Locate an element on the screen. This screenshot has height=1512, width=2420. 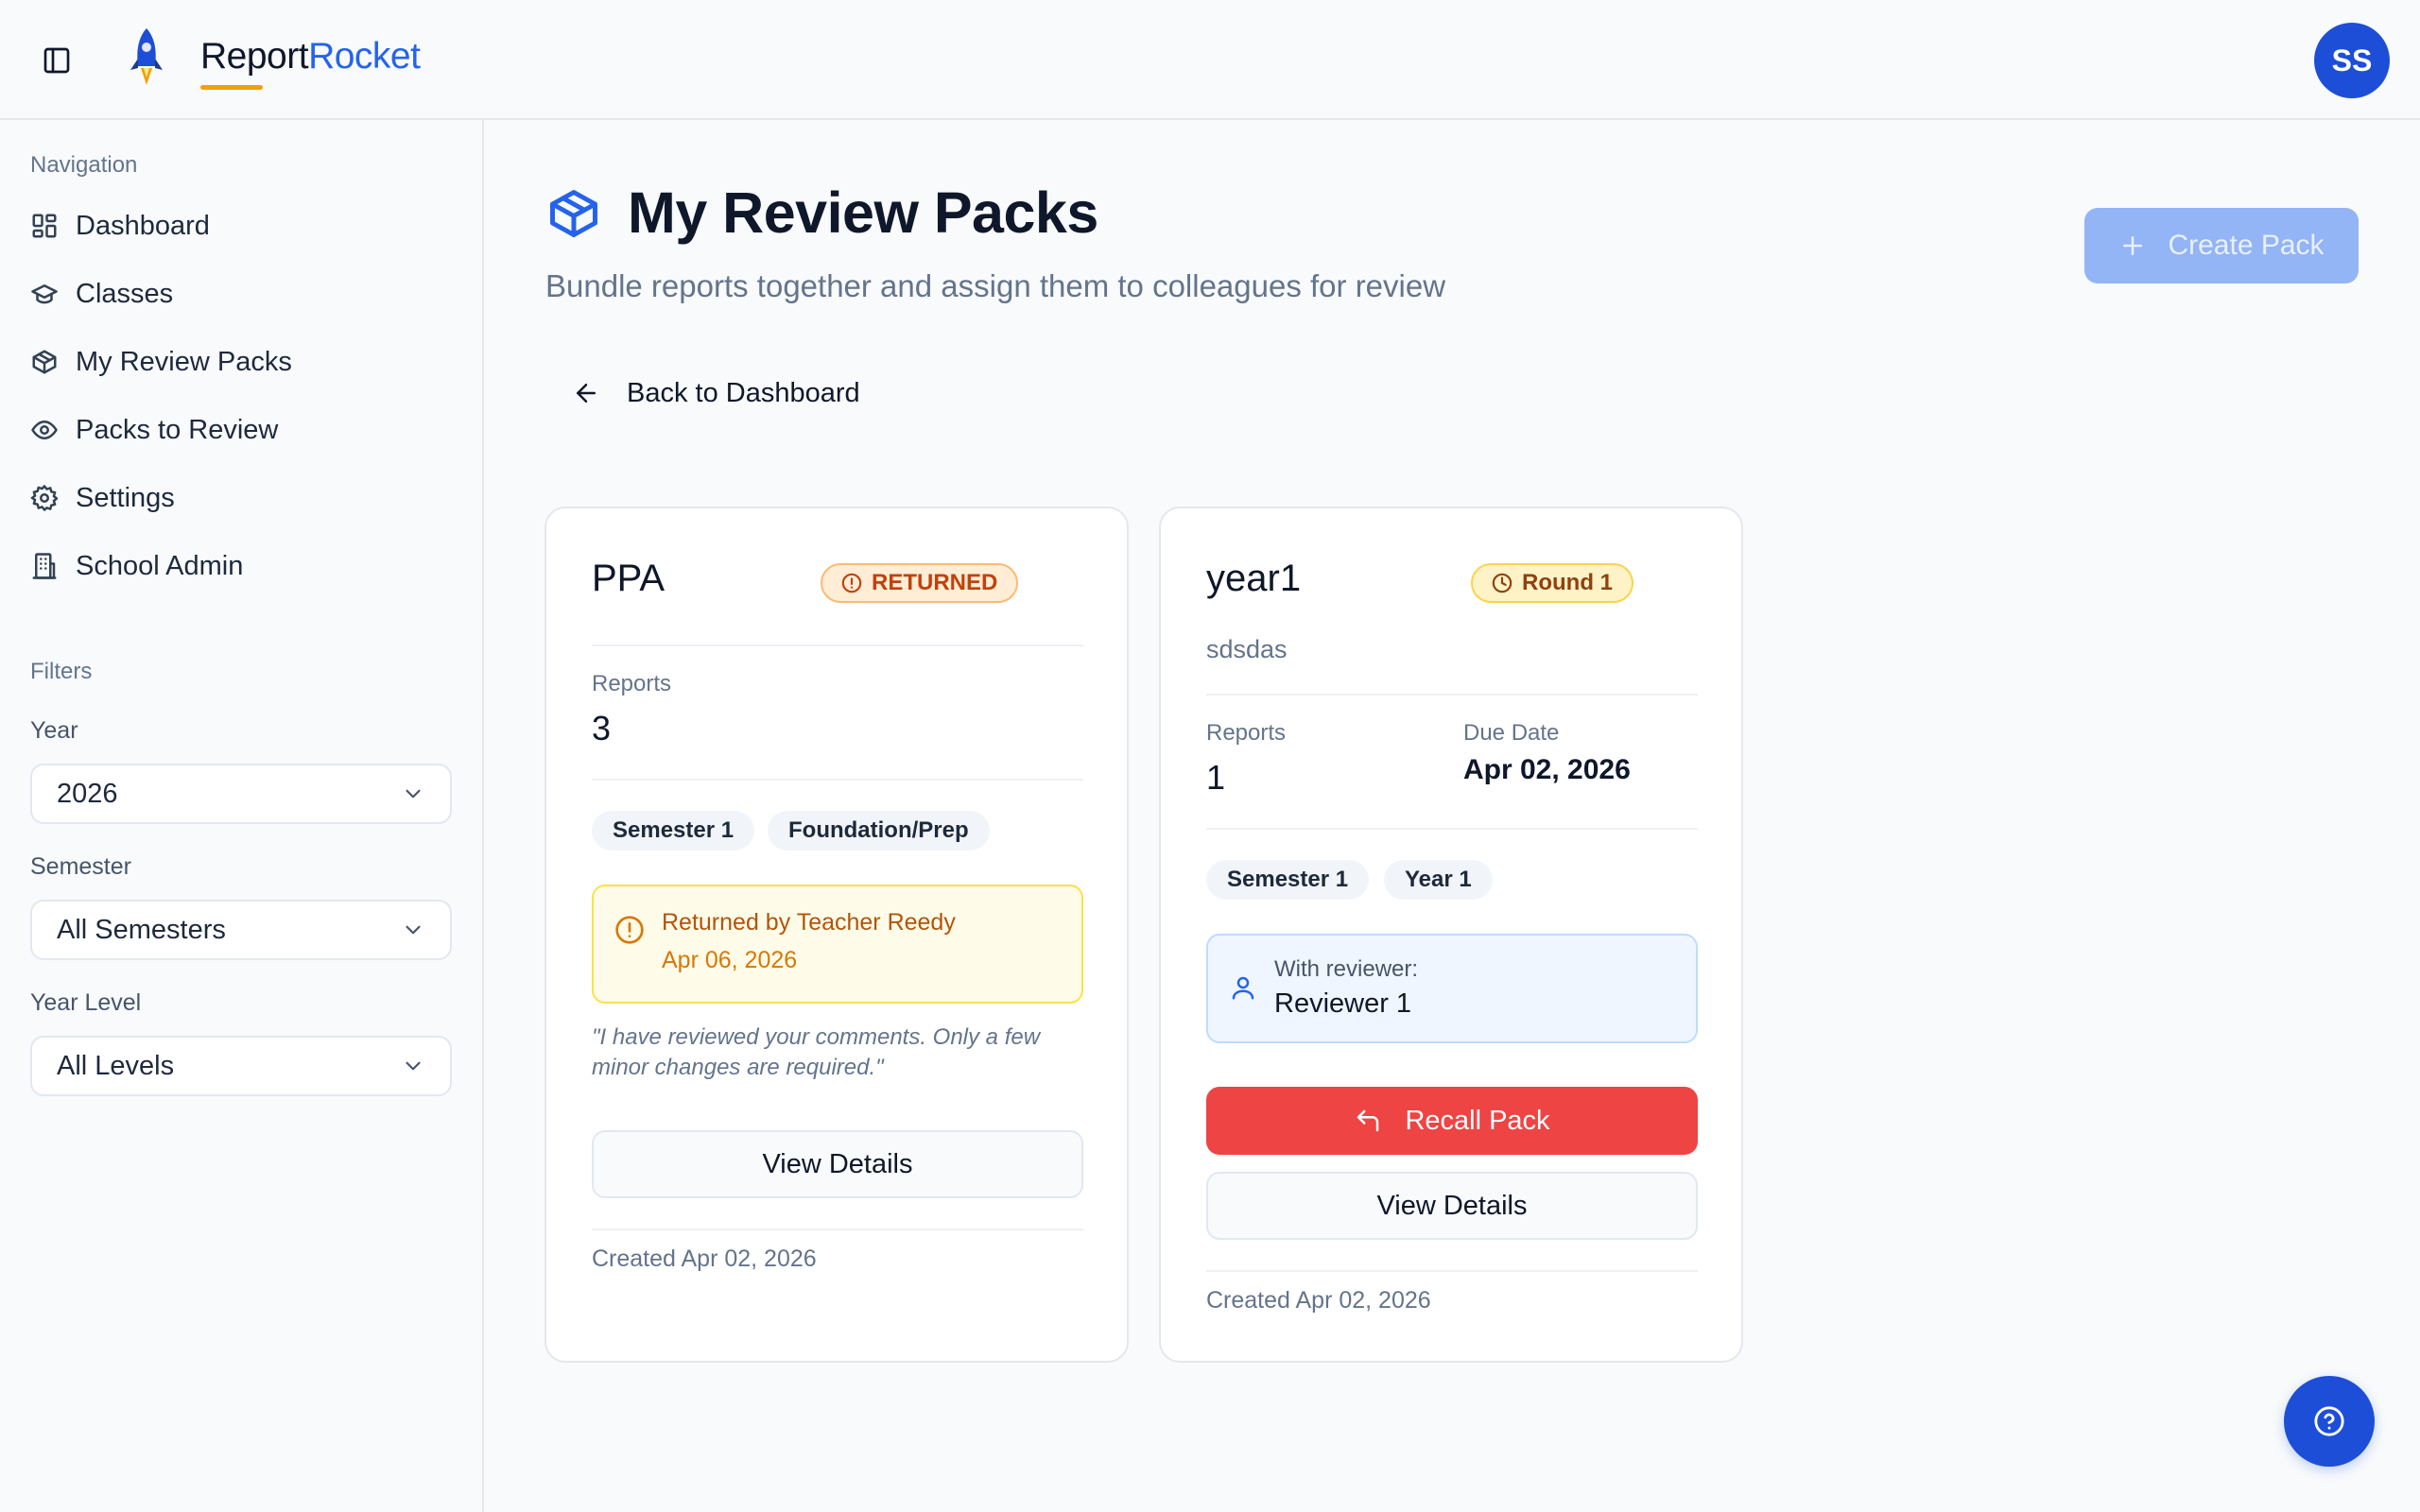
pack-description: sdsdas is located at coordinates (1247, 649).